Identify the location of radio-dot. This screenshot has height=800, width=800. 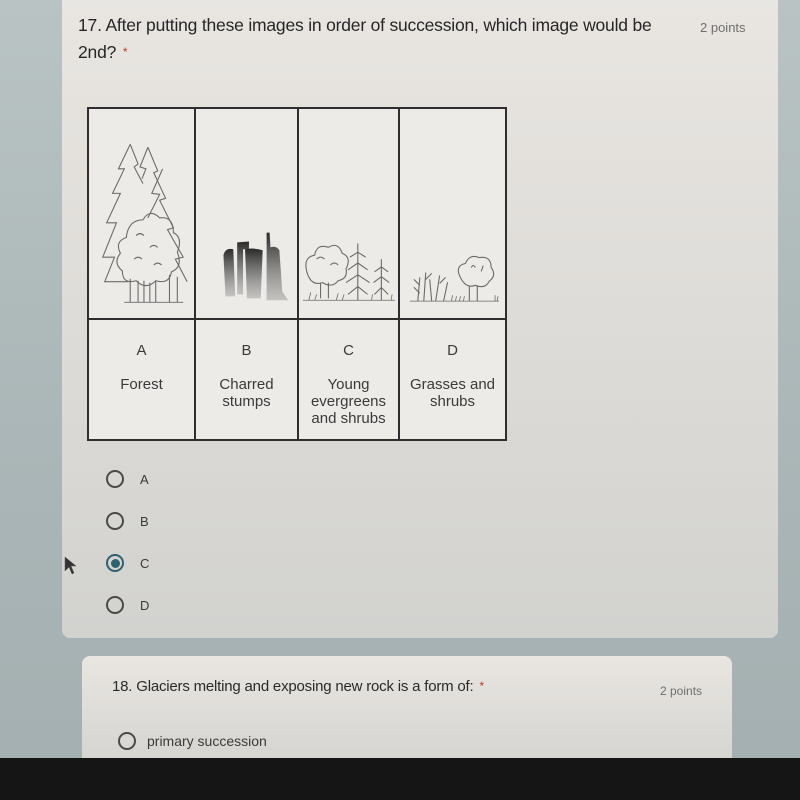
(115, 563).